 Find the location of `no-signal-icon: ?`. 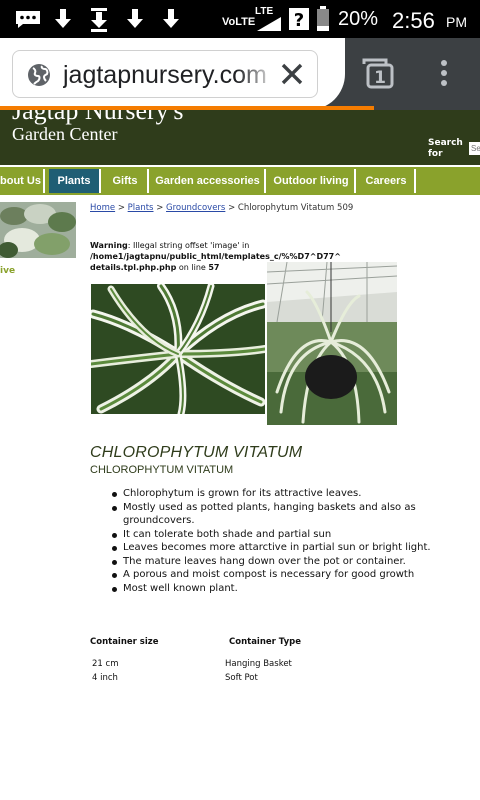

no-signal-icon: ? is located at coordinates (299, 19).